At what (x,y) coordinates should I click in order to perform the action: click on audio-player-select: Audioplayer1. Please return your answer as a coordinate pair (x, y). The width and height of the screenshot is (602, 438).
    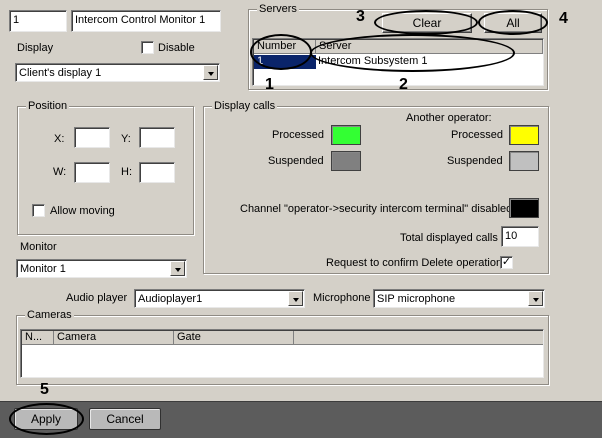
    Looking at the image, I should click on (219, 298).